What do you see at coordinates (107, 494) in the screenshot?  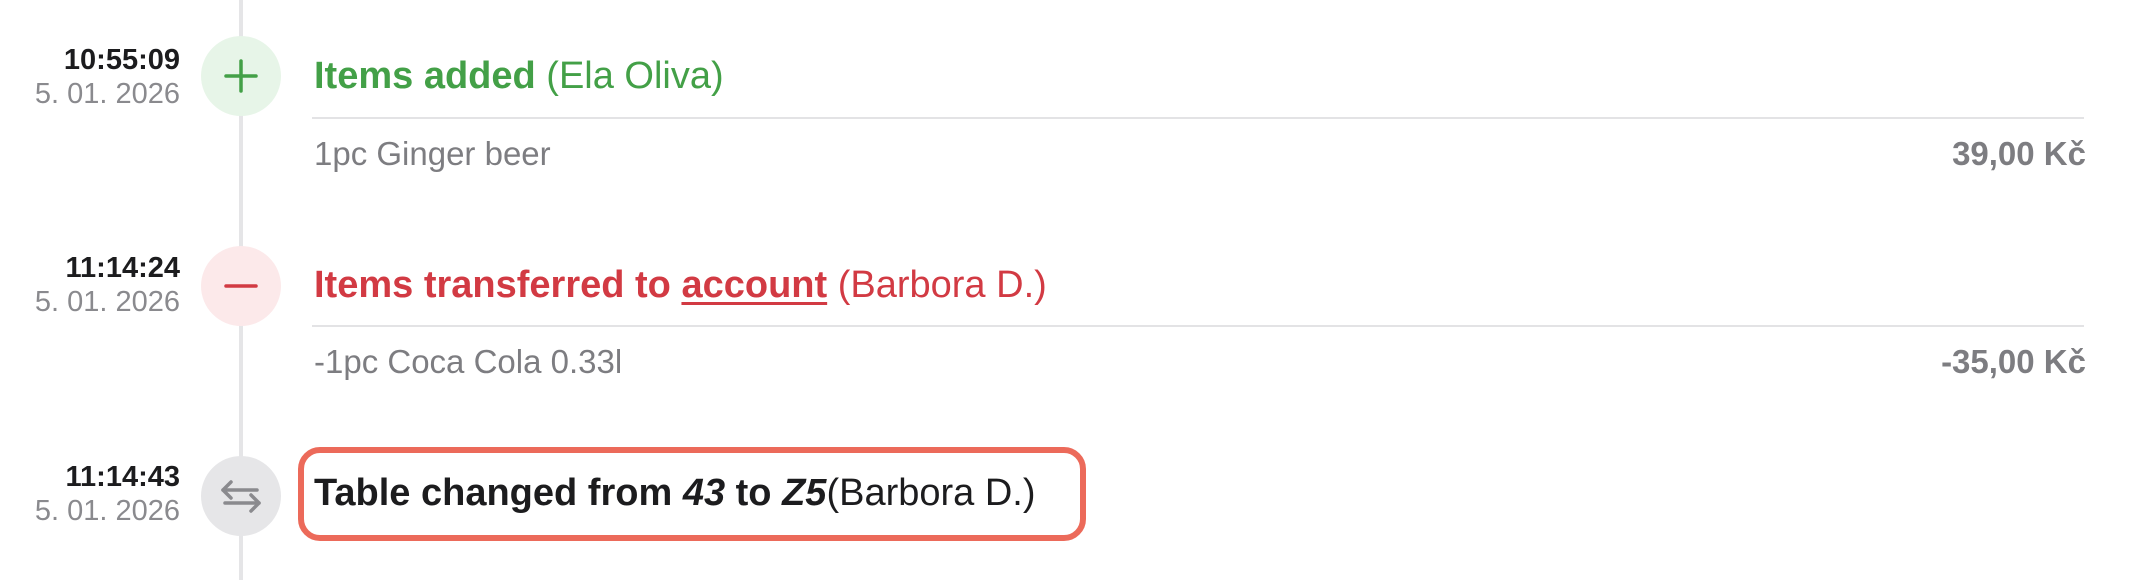 I see `event-timestamp: 11:14:43 5. 01. 2026` at bounding box center [107, 494].